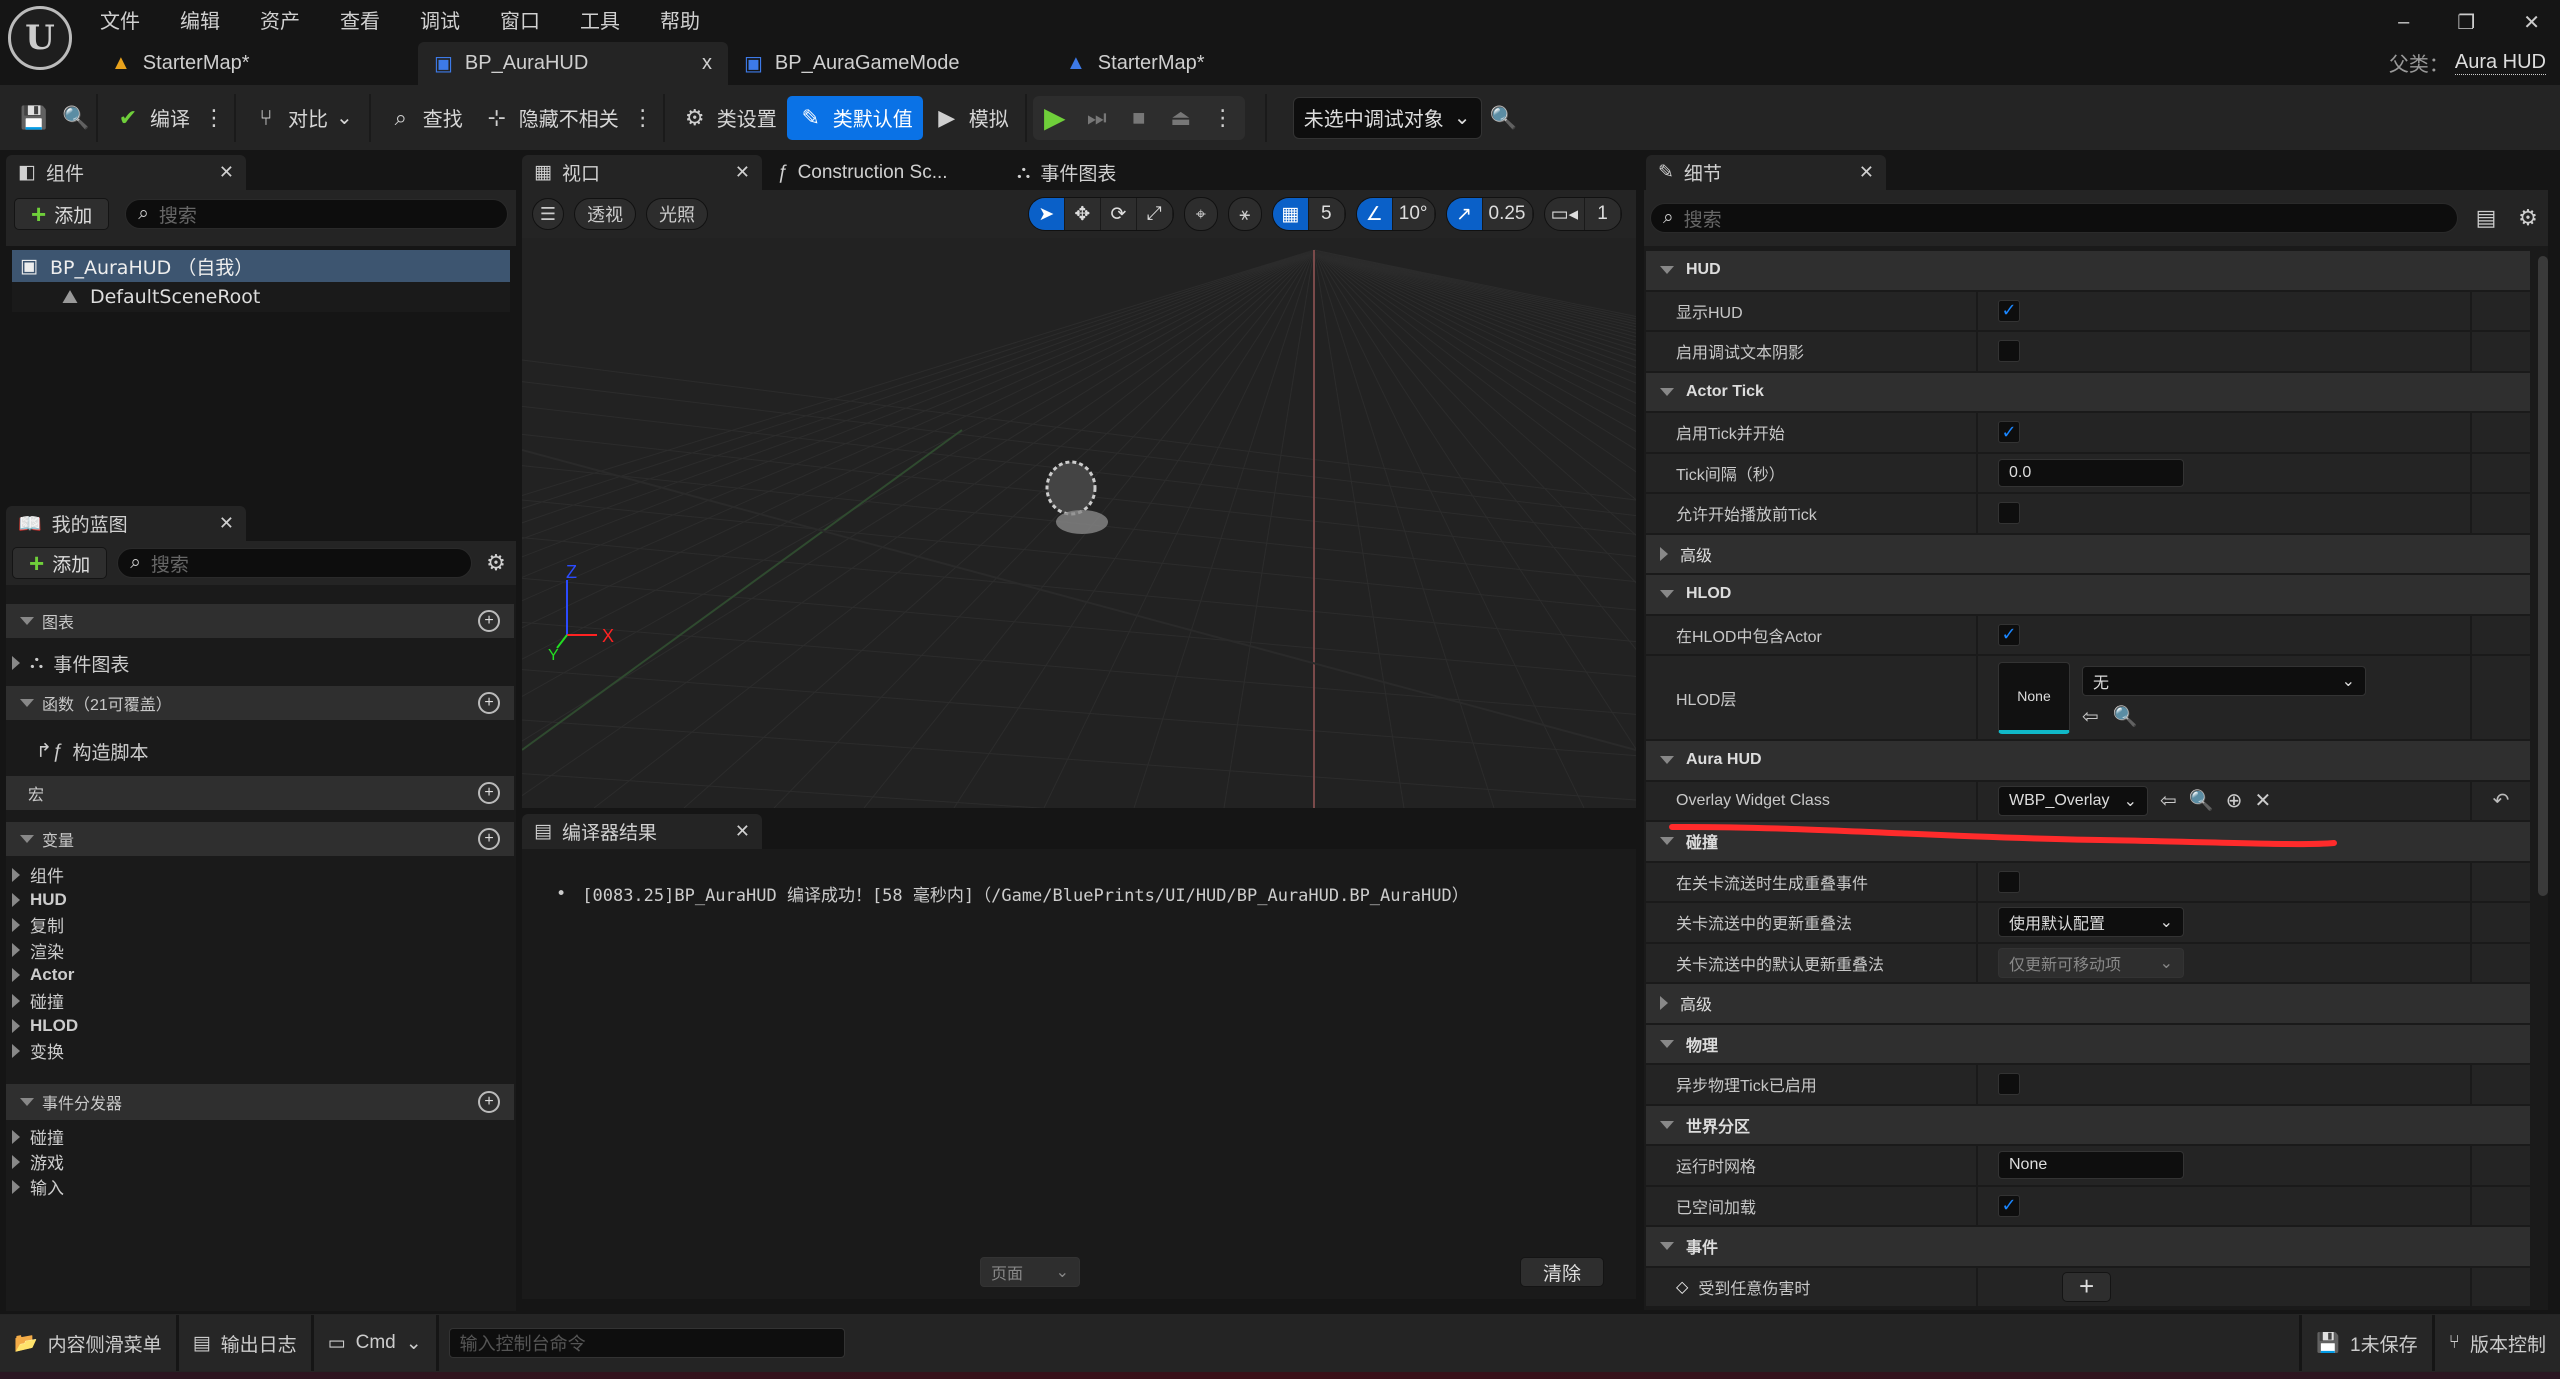 The width and height of the screenshot is (2560, 1379). Describe the element at coordinates (2034, 697) in the screenshot. I see `asset-thumbnail: None` at that location.